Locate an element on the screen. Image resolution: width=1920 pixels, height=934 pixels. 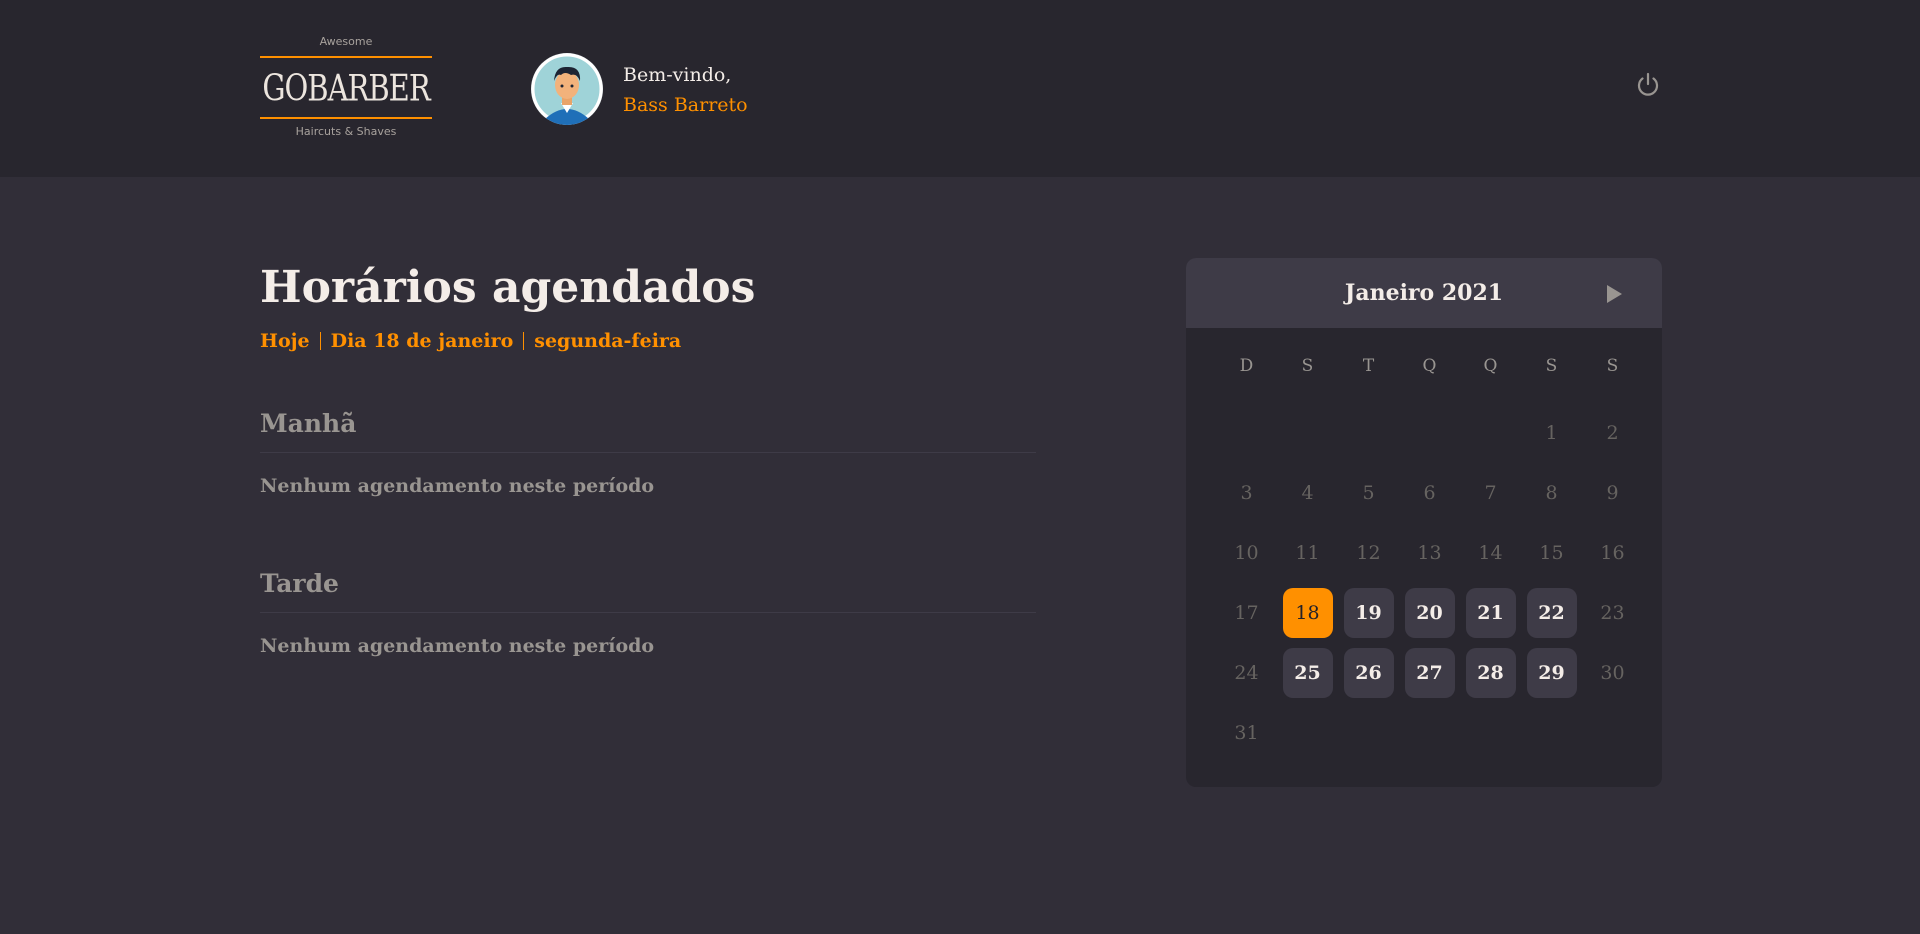
calendar-day: 12 is located at coordinates (1368, 553).